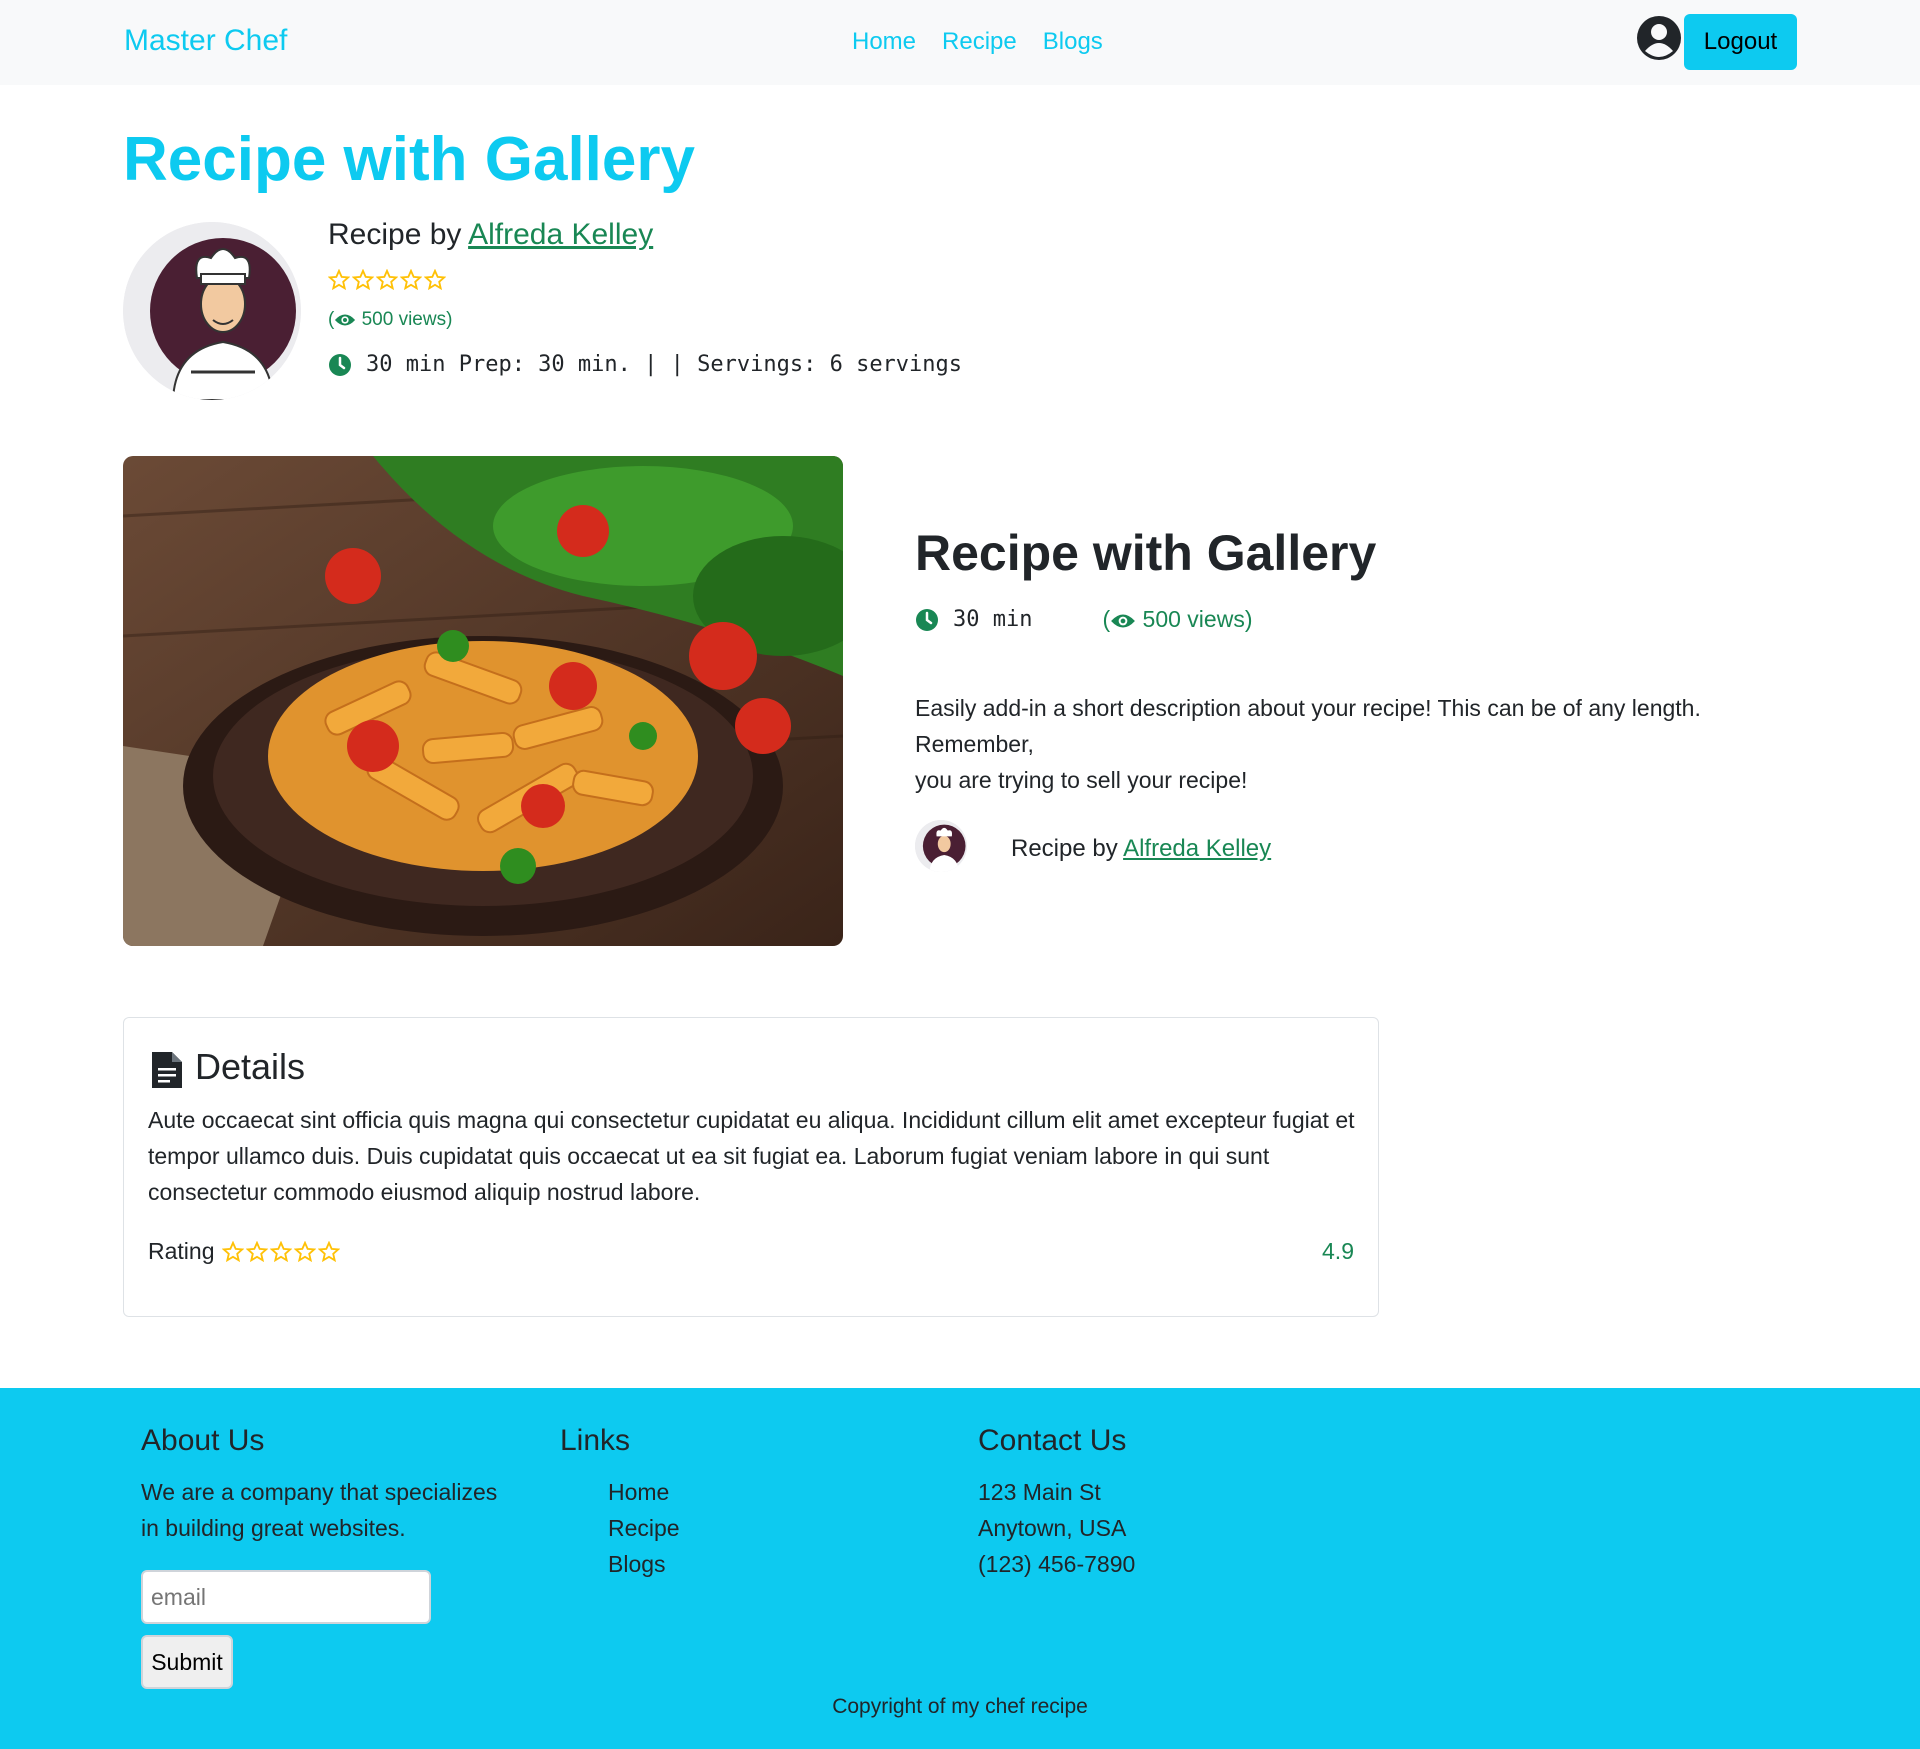  Describe the element at coordinates (203, 1440) in the screenshot. I see `about-title: About Us` at that location.